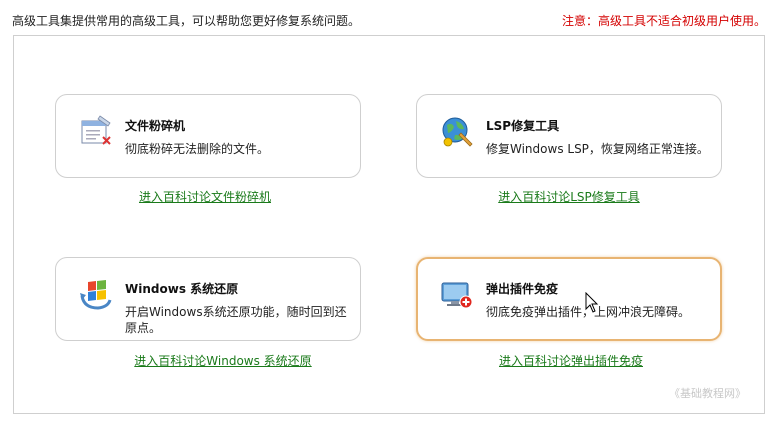  What do you see at coordinates (236, 320) in the screenshot?
I see `tool-description: 开启Windows系统还原功能，随时回到还原点。` at bounding box center [236, 320].